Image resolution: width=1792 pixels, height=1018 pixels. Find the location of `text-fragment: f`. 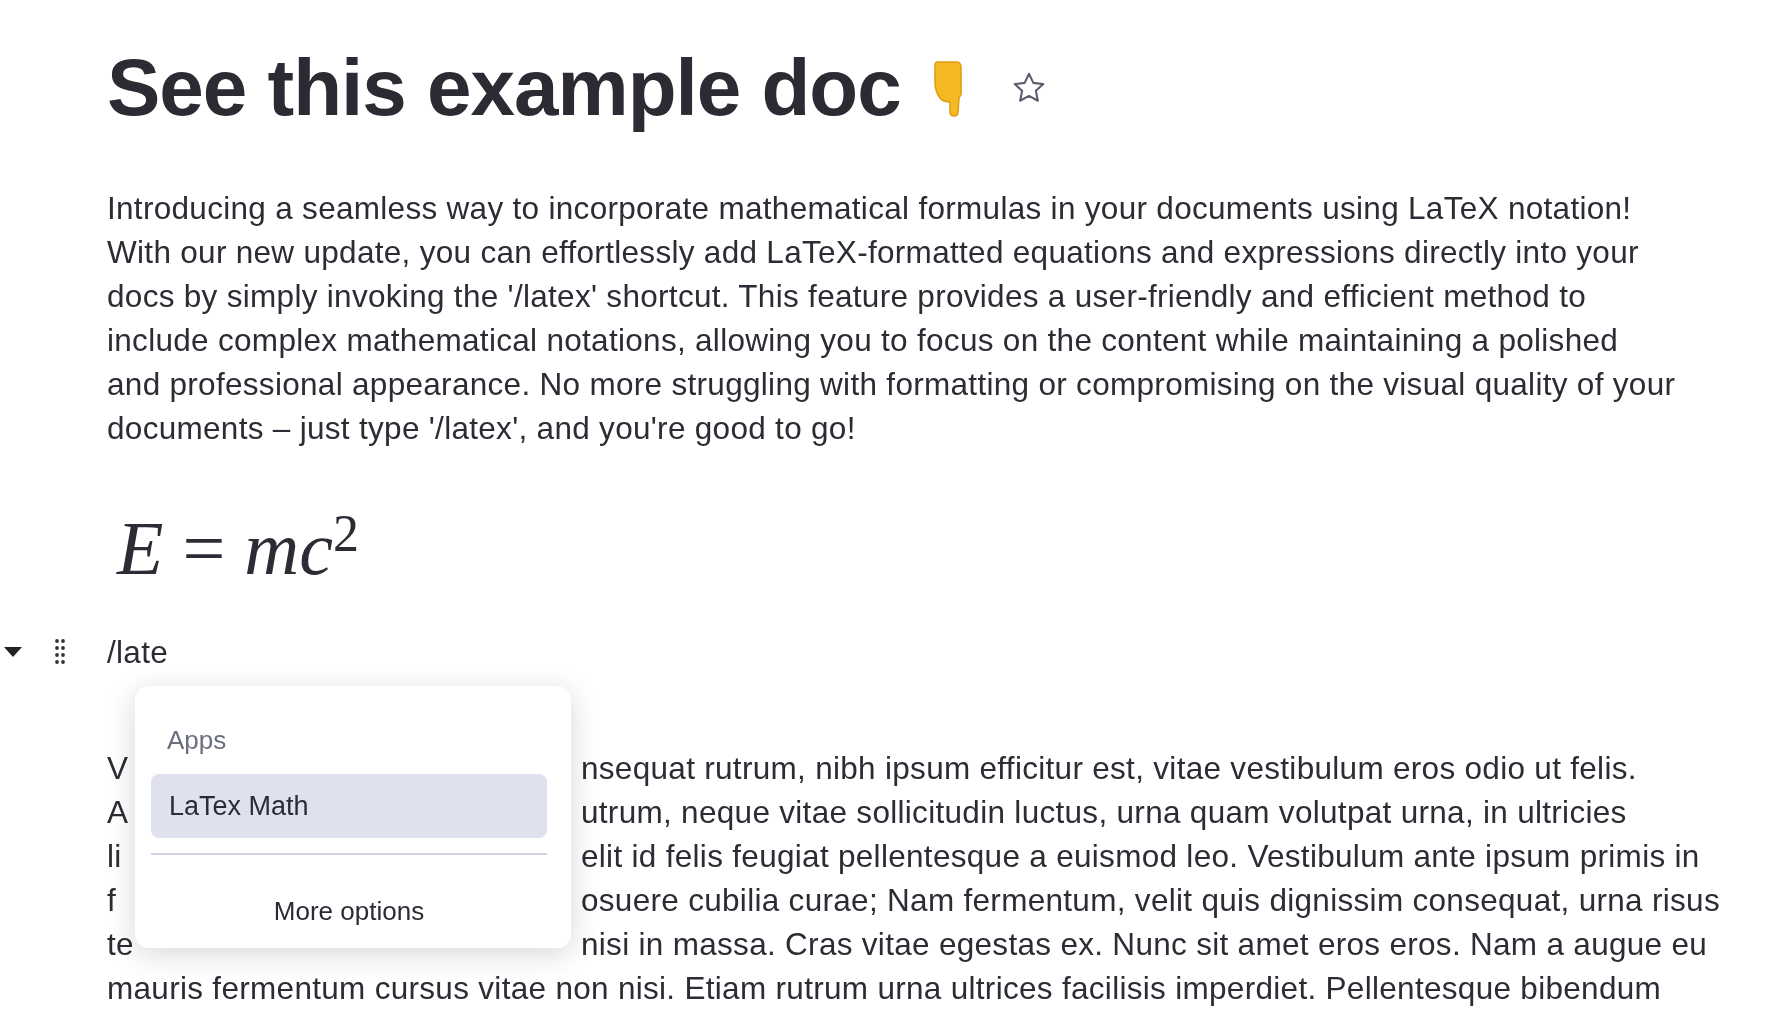

text-fragment: f is located at coordinates (112, 900).